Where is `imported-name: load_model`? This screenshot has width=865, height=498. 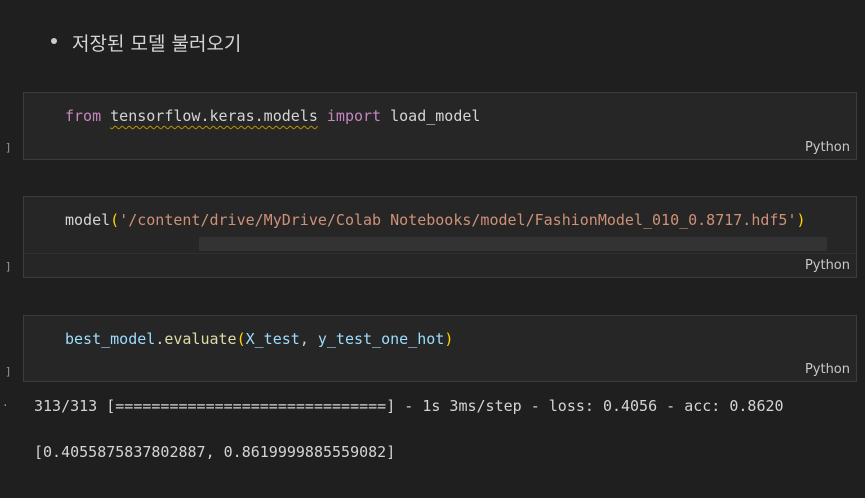
imported-name: load_model is located at coordinates (435, 116).